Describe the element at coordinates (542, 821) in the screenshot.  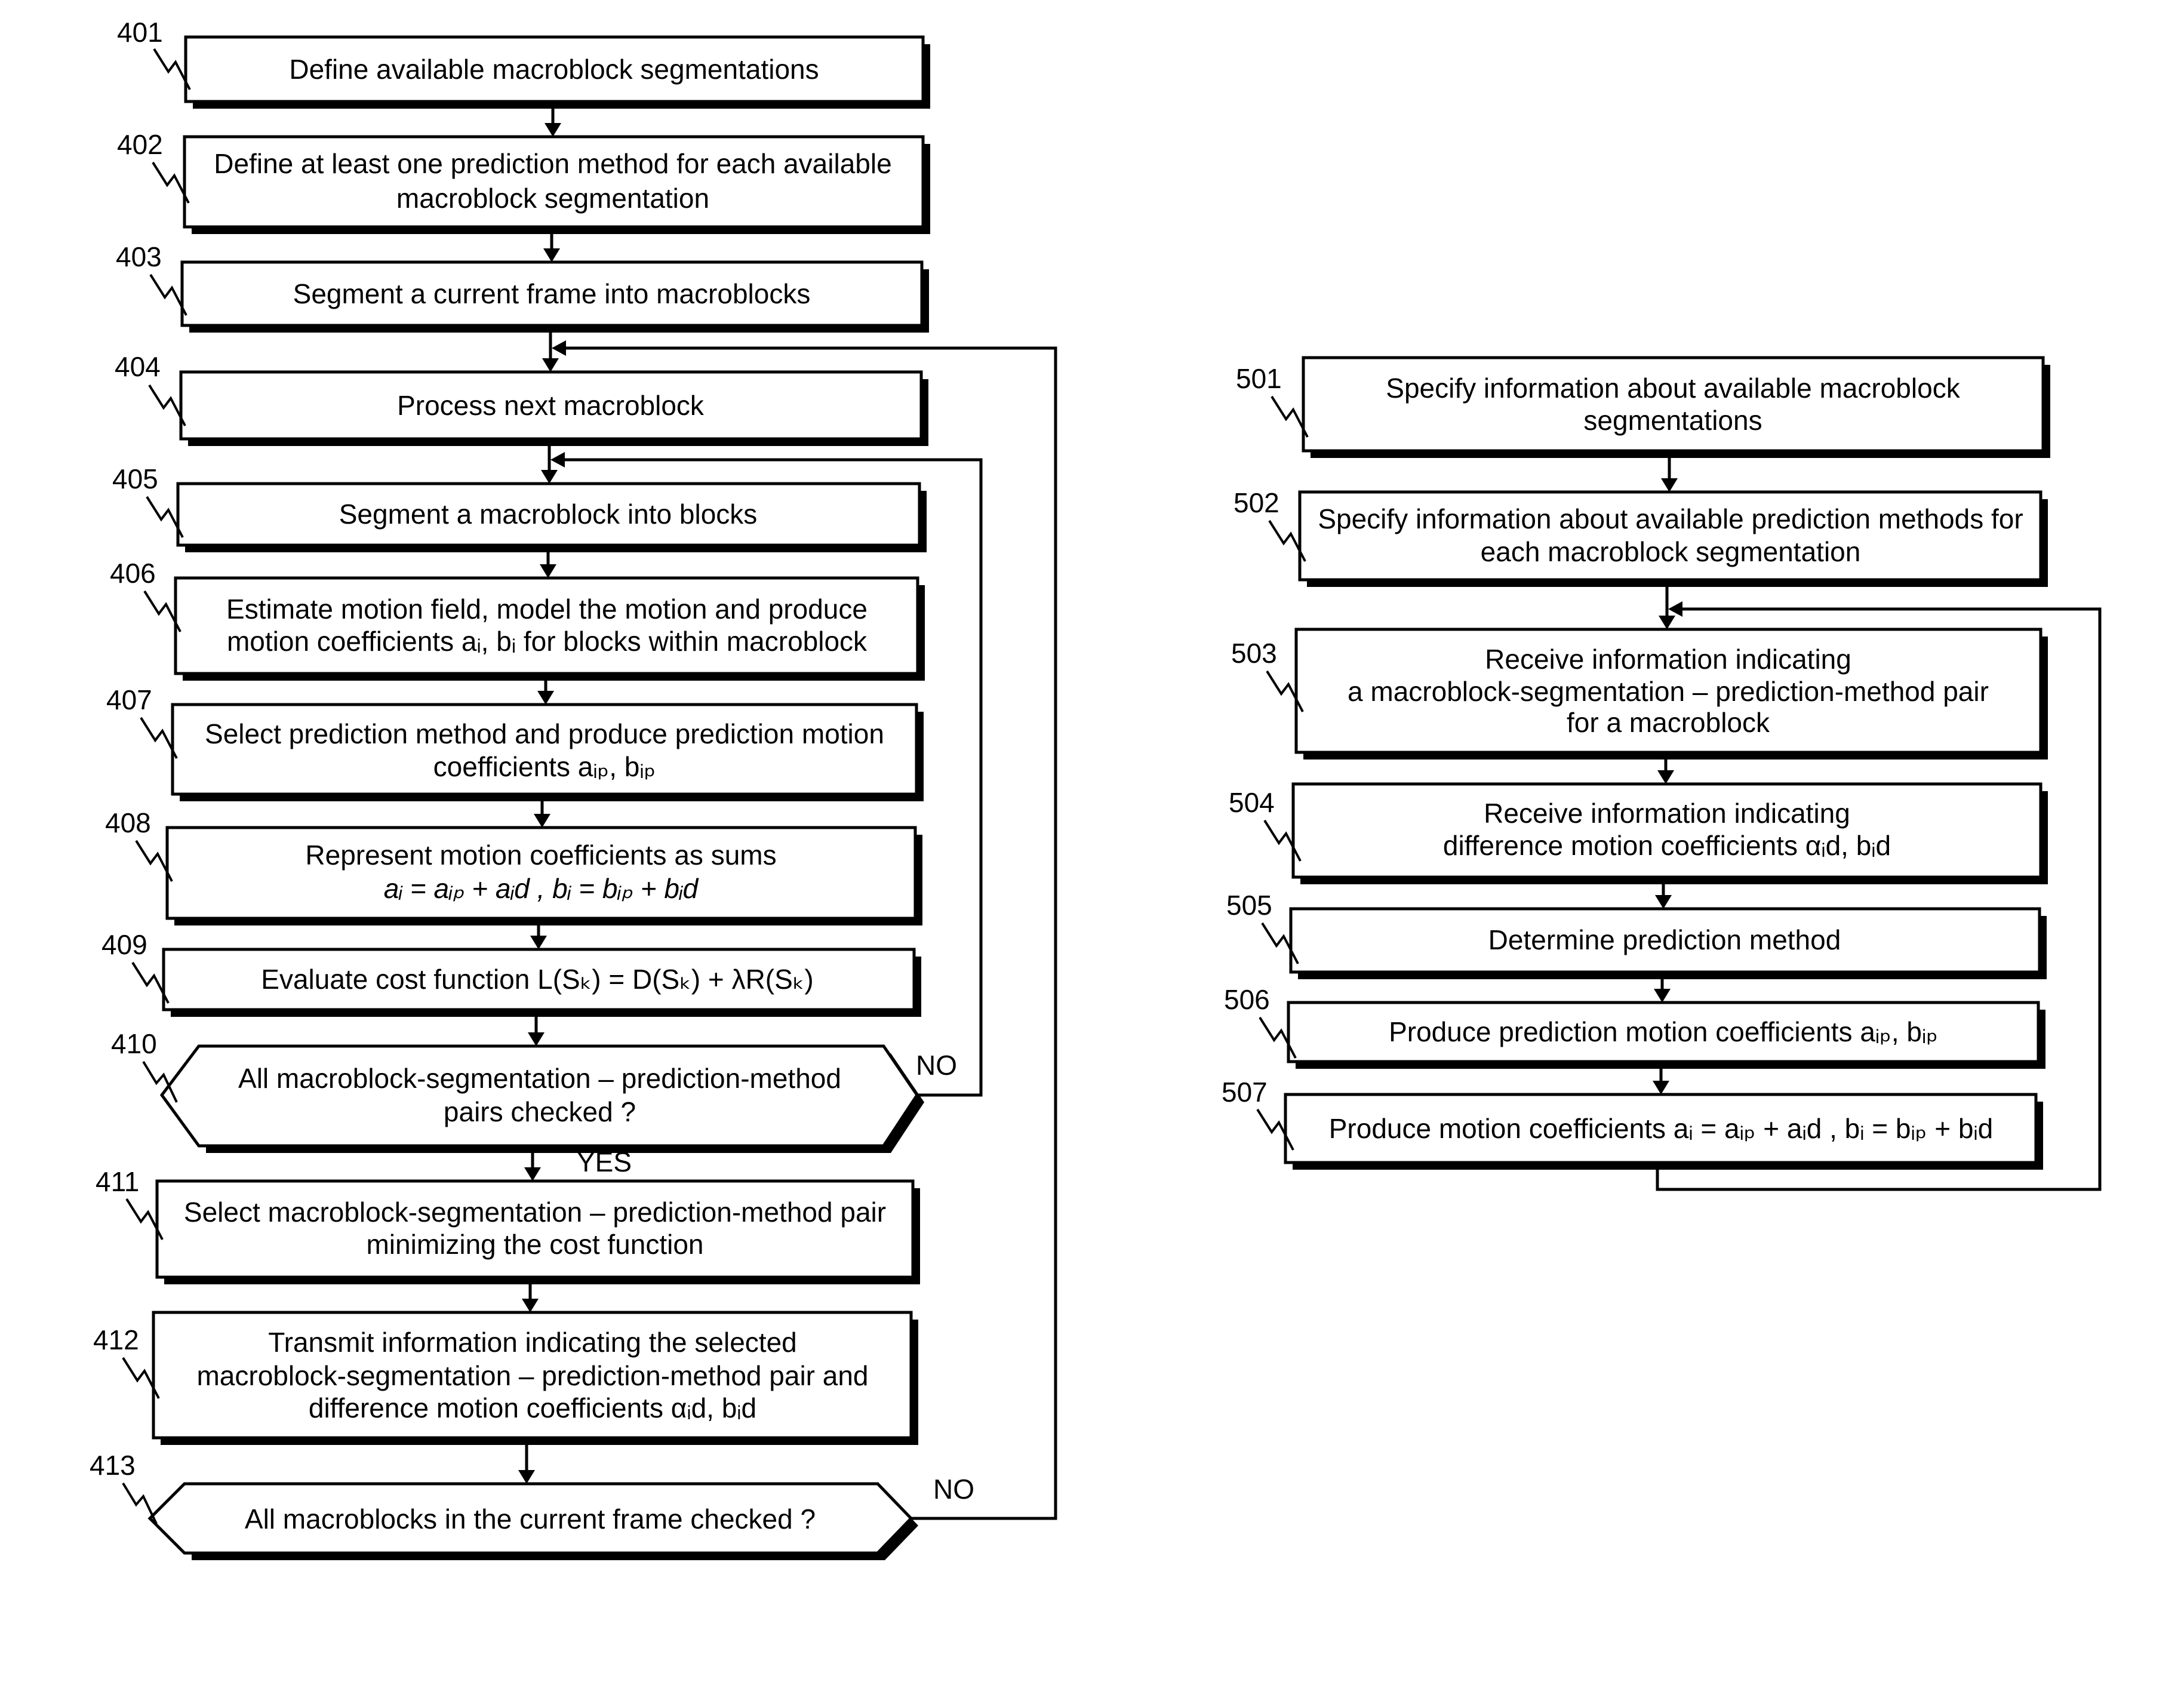
I see `arrowhead-407-408-icon` at that location.